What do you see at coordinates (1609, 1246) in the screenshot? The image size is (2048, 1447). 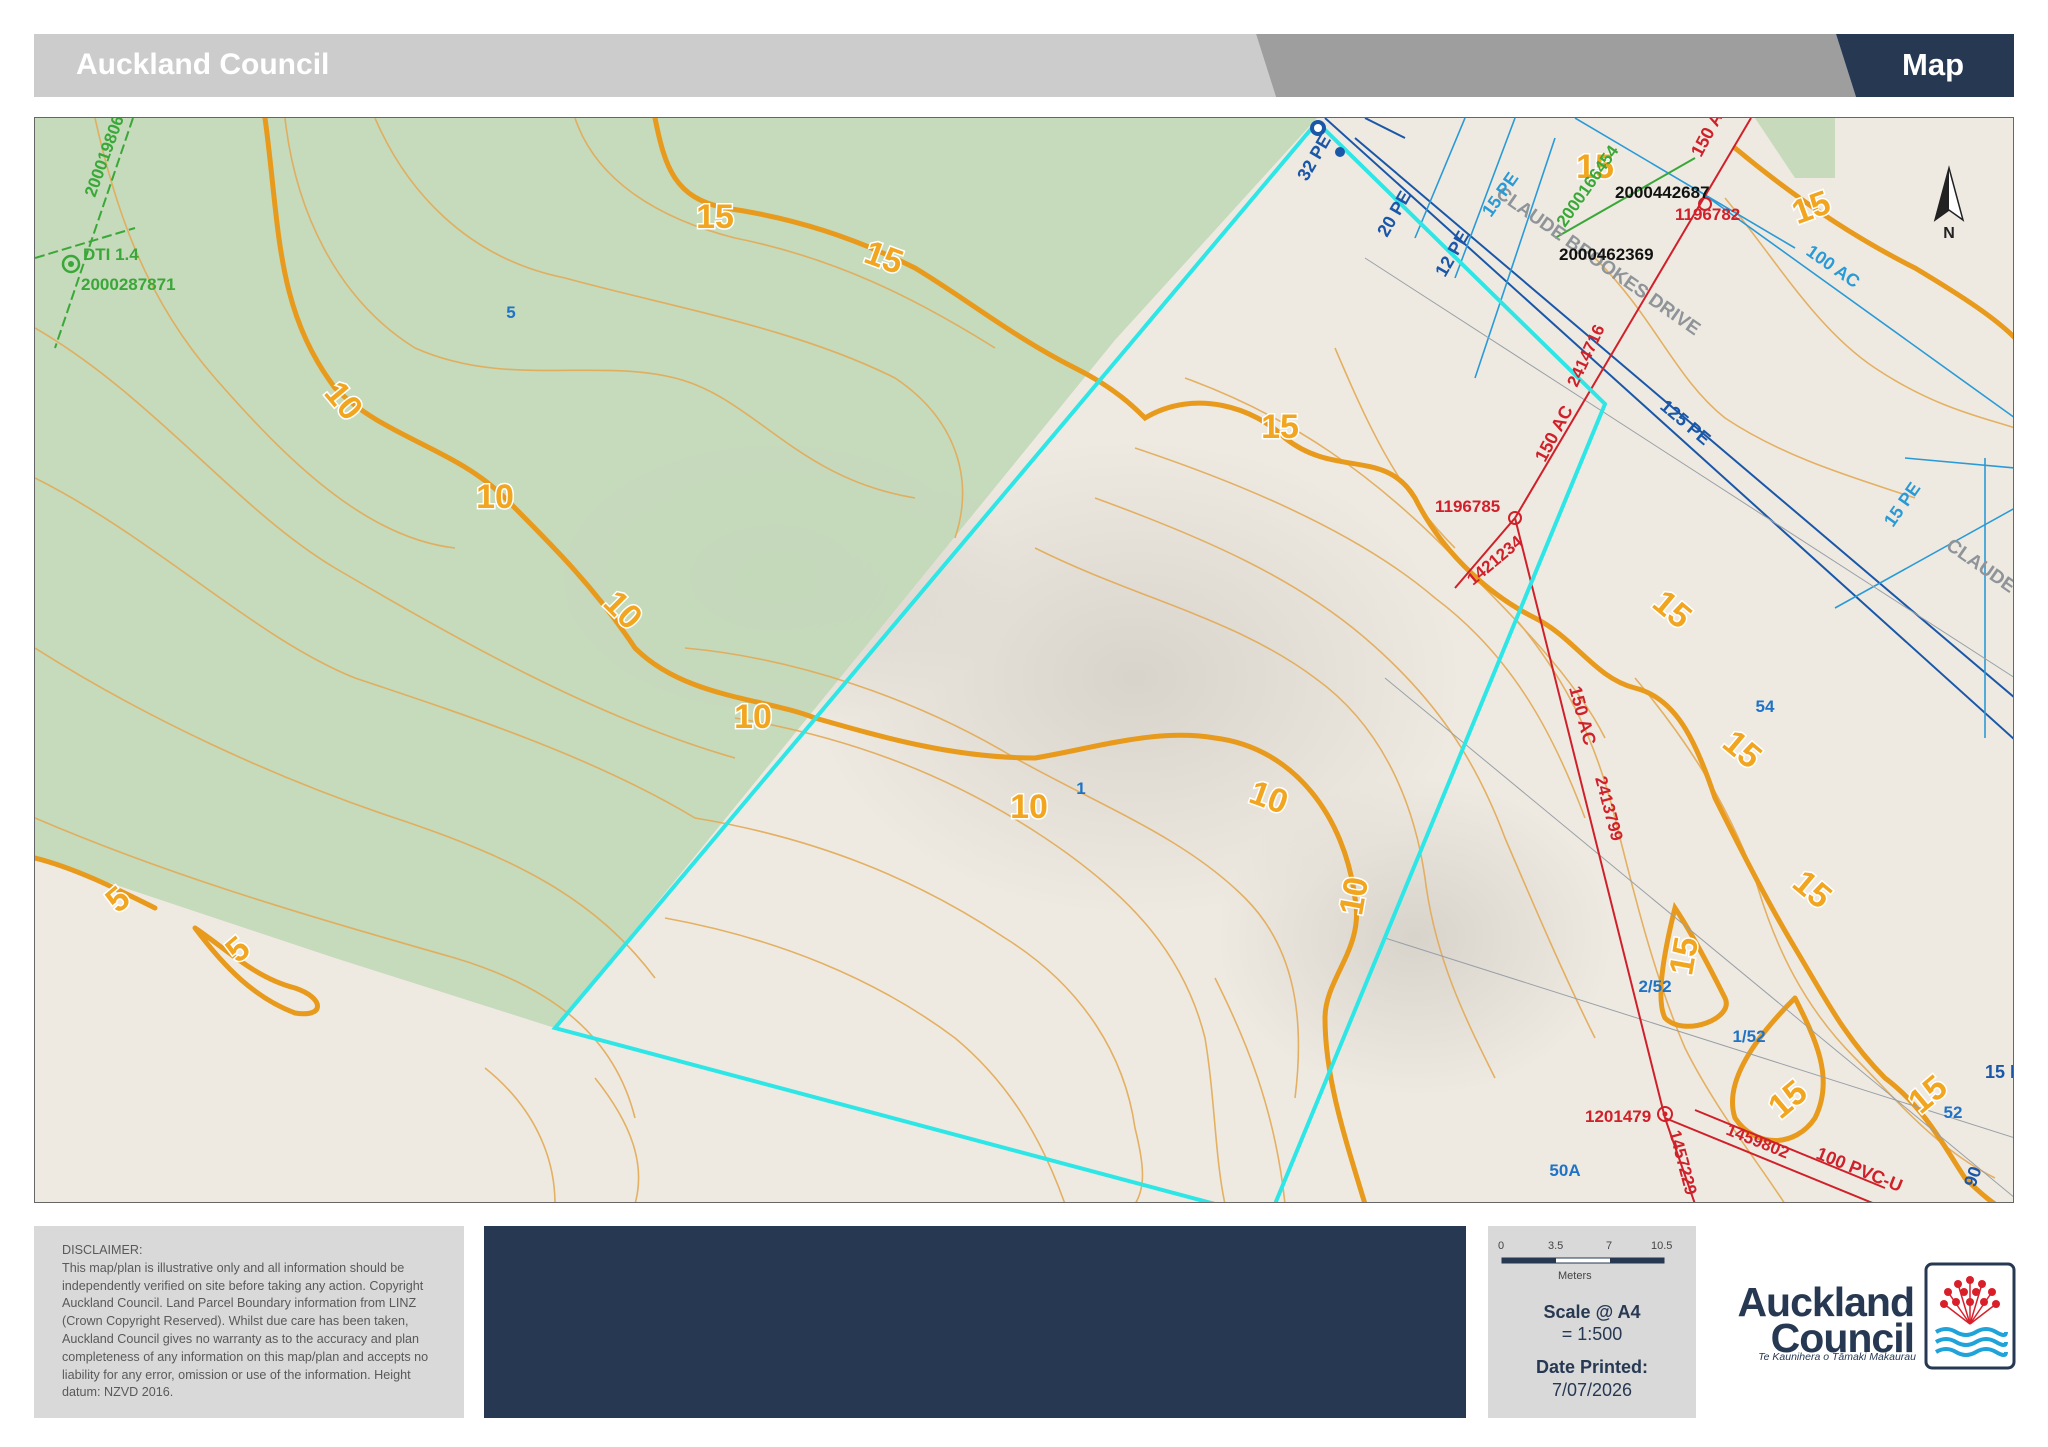 I see `scale-tick: 7` at bounding box center [1609, 1246].